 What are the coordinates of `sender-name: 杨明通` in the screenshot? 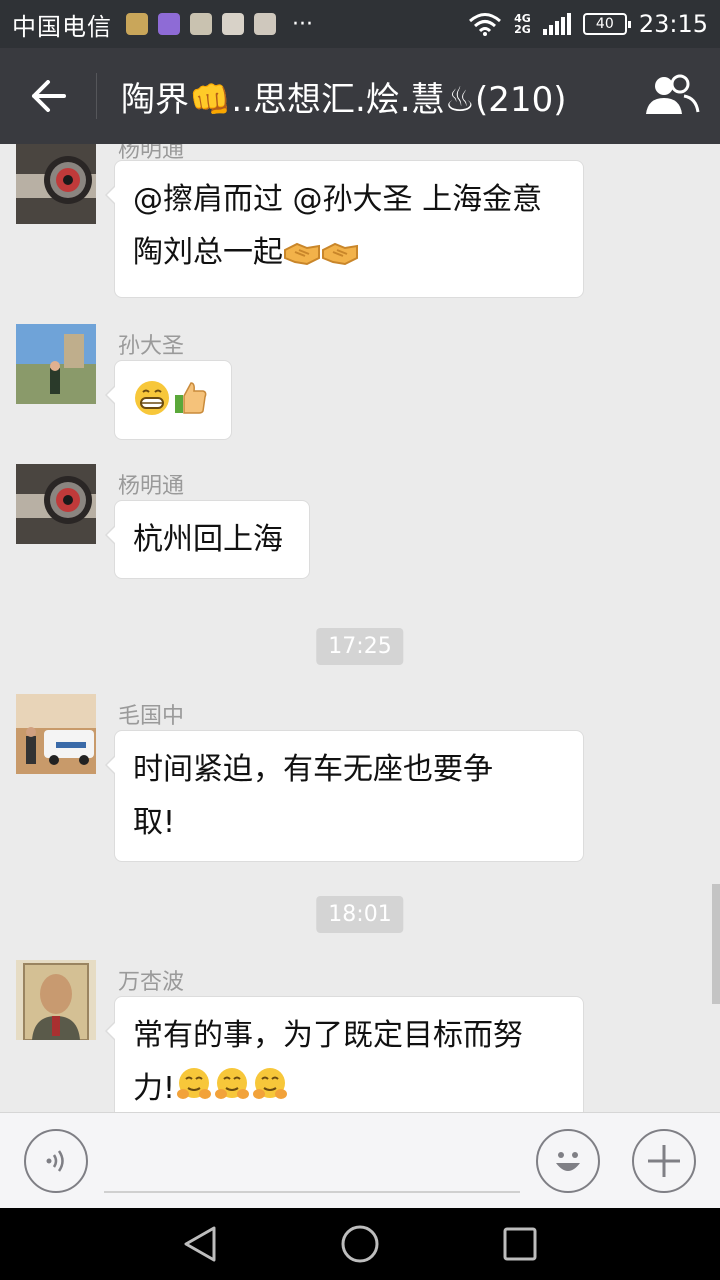 It's located at (151, 486).